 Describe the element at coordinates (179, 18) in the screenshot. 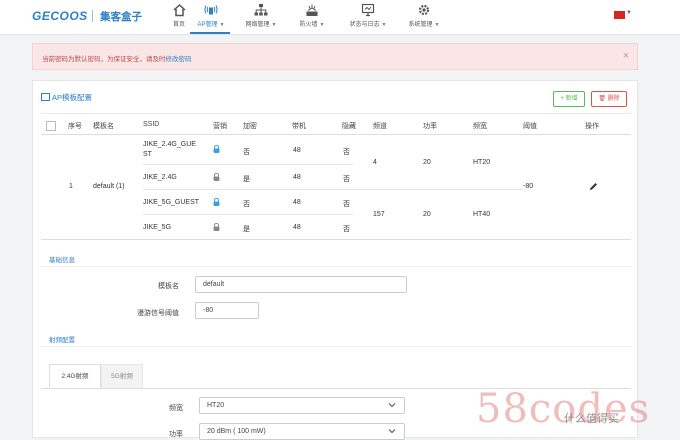

I see `nav-item-home: 首页` at that location.